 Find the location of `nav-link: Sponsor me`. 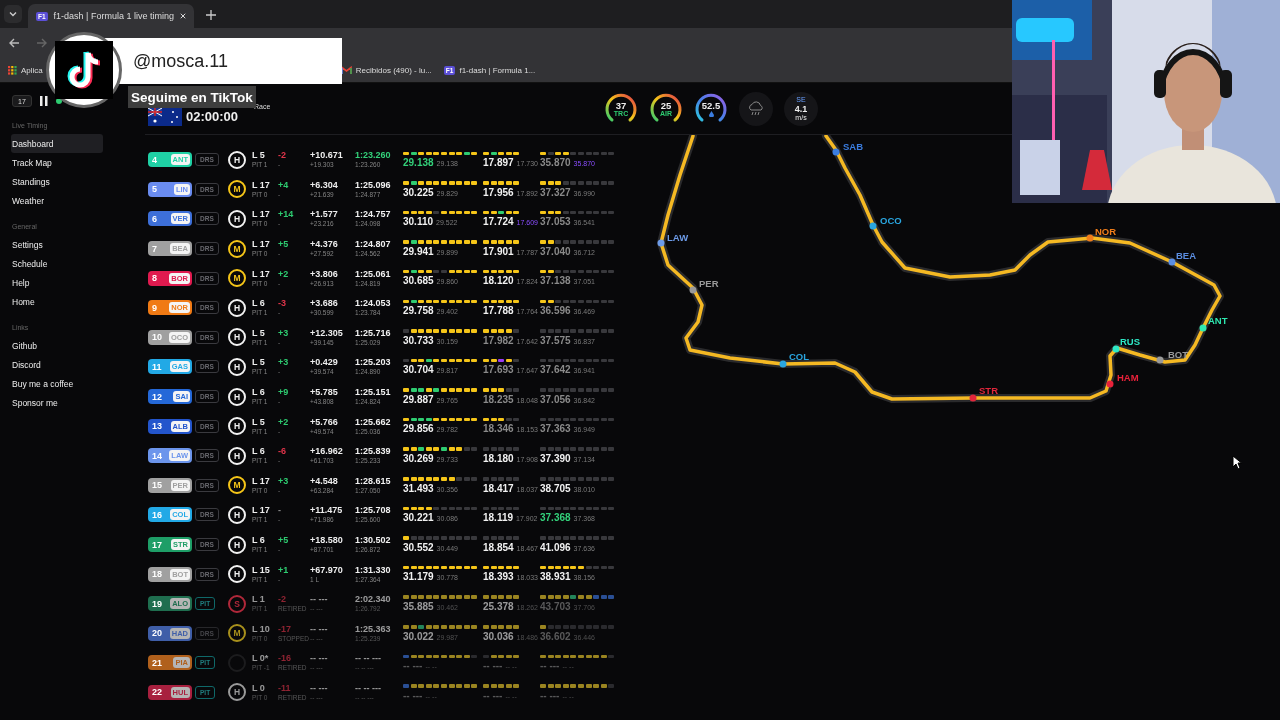

nav-link: Sponsor me is located at coordinates (57, 402).